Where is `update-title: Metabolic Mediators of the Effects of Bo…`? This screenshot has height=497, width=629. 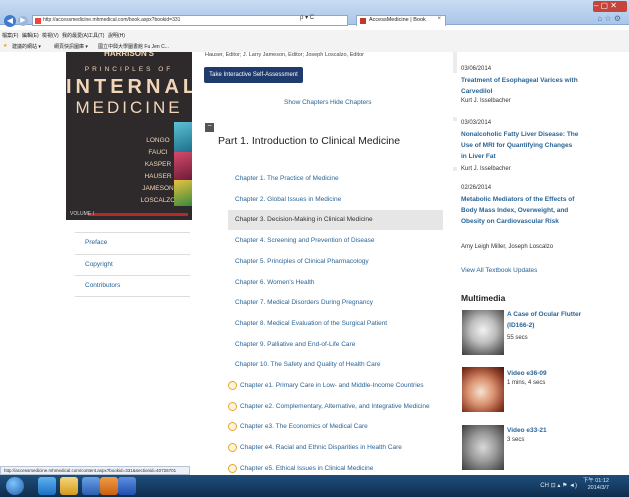 update-title: Metabolic Mediators of the Effects of Bo… is located at coordinates (520, 210).